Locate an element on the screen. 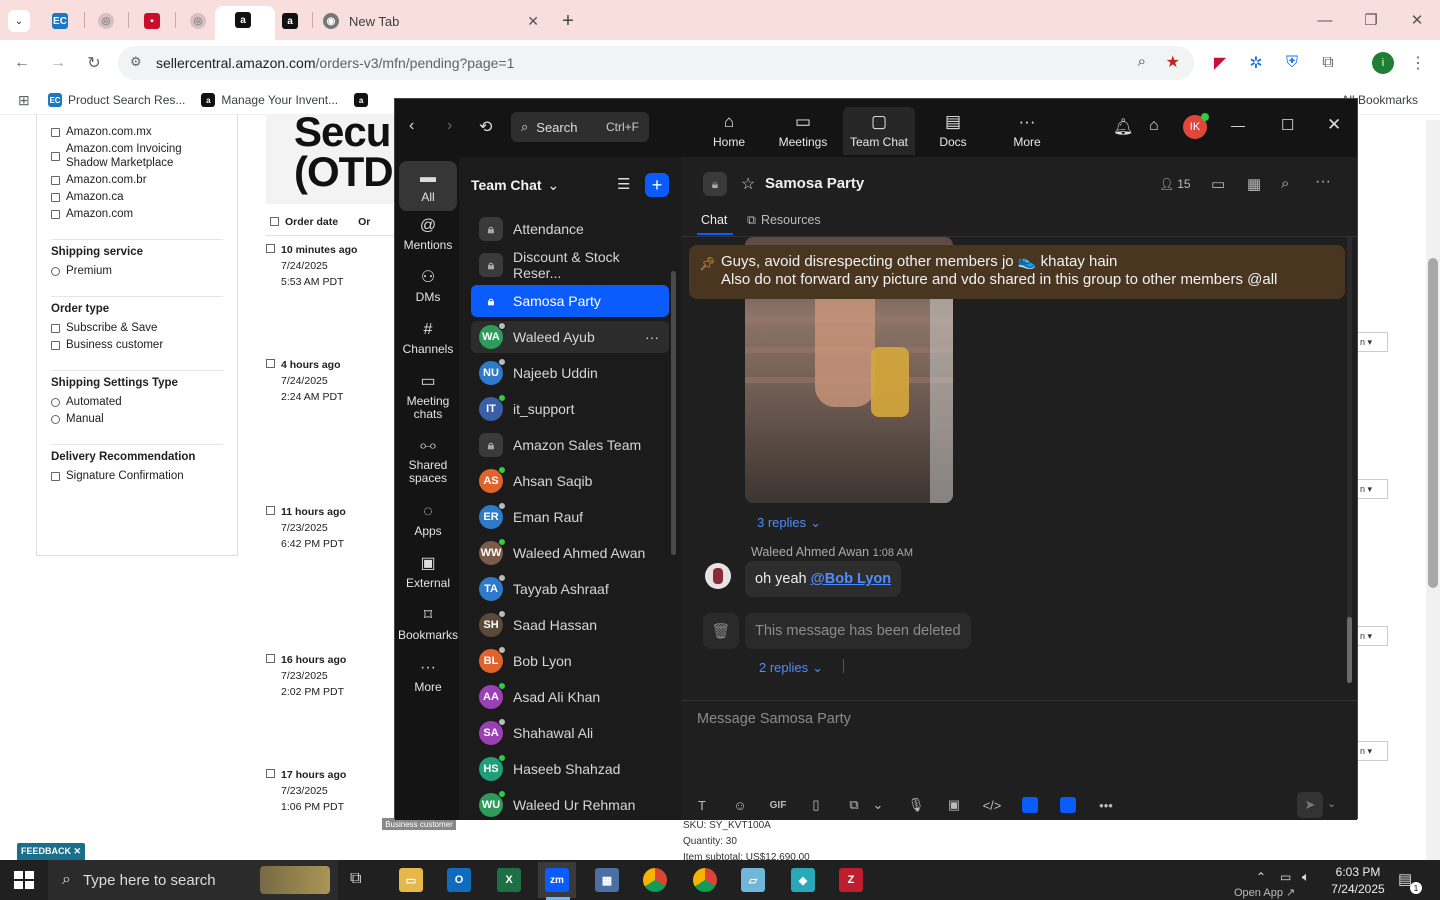  bookmark-star-icon: ★ is located at coordinates (1173, 62).